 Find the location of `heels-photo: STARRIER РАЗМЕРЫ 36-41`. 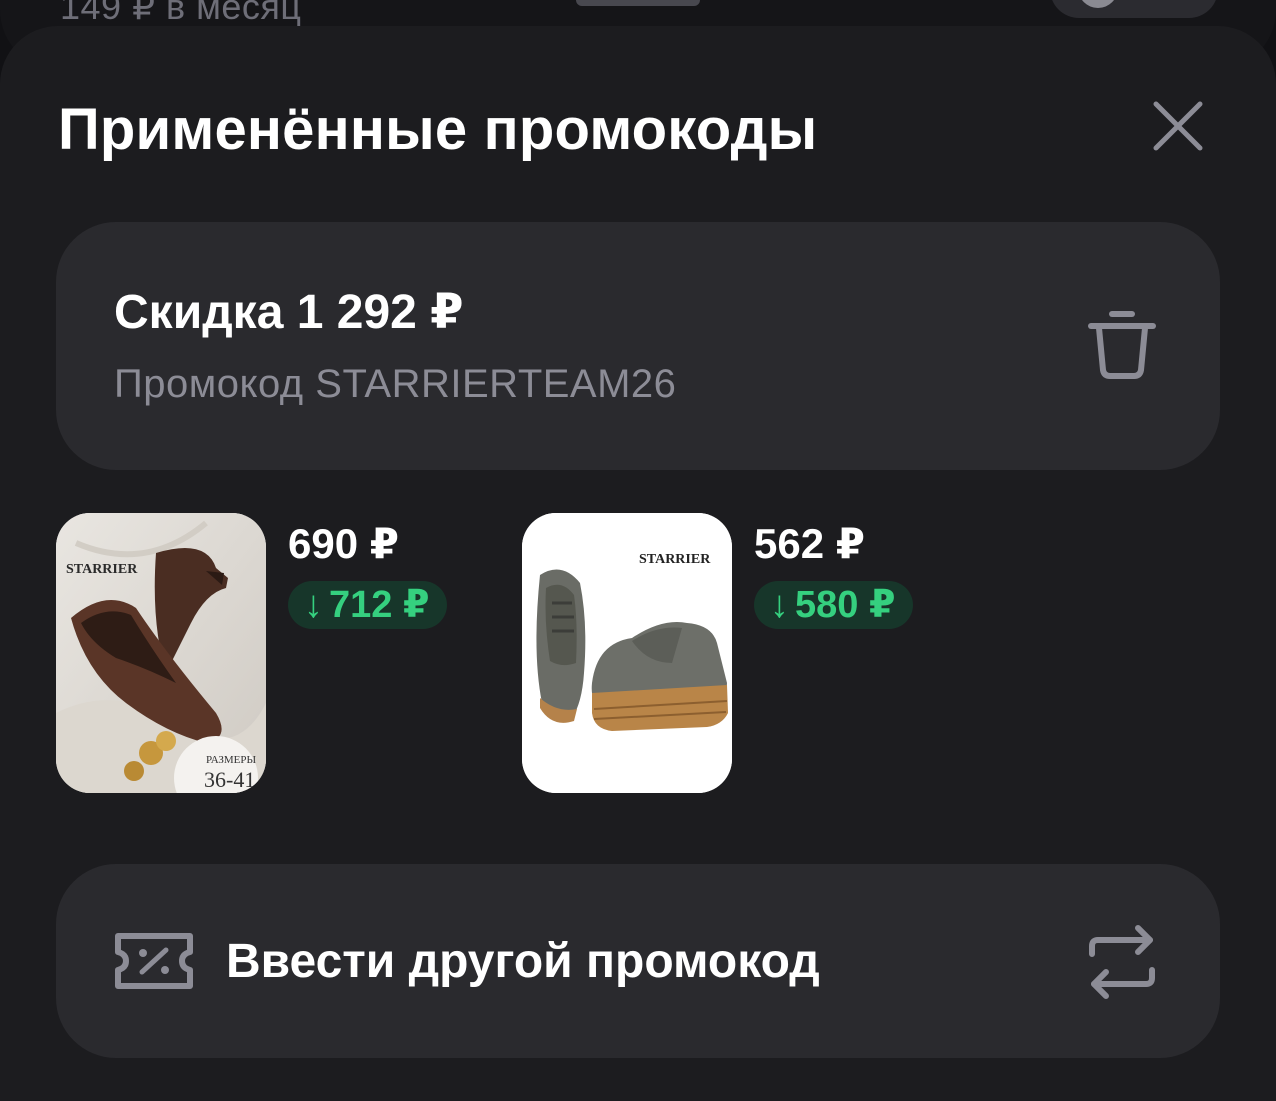

heels-photo: STARRIER РАЗМЕРЫ 36-41 is located at coordinates (161, 653).